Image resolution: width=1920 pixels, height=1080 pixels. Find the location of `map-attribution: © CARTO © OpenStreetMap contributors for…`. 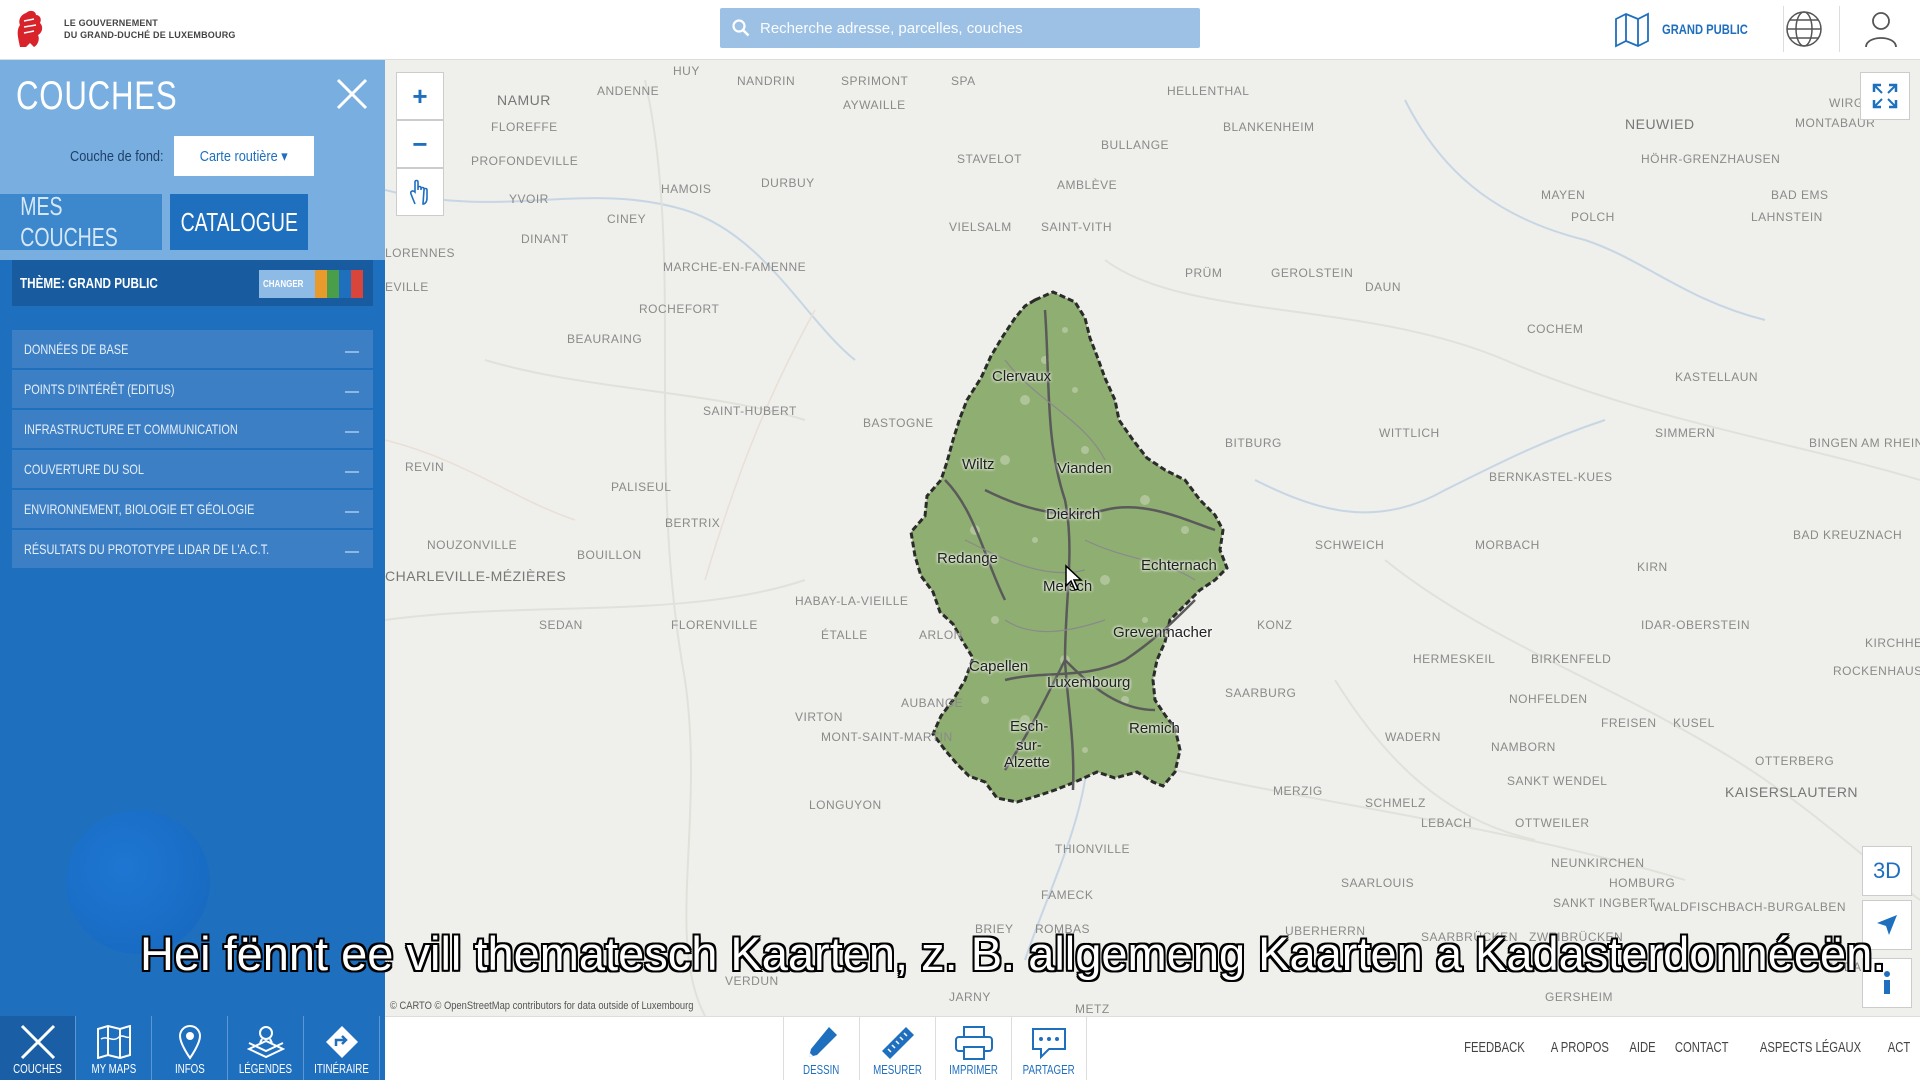

map-attribution: © CARTO © OpenStreetMap contributors for… is located at coordinates (541, 1006).